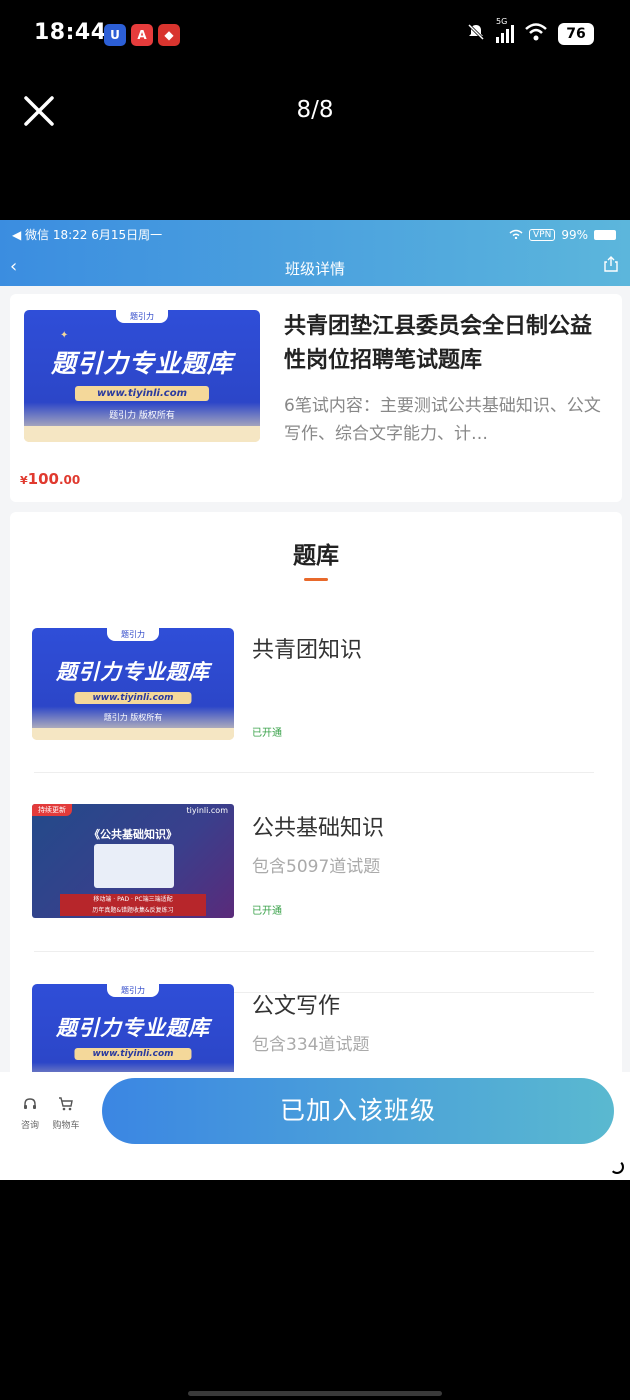 Image resolution: width=630 pixels, height=1400 pixels. What do you see at coordinates (576, 34) in the screenshot?
I see `battery-indicator: 76` at bounding box center [576, 34].